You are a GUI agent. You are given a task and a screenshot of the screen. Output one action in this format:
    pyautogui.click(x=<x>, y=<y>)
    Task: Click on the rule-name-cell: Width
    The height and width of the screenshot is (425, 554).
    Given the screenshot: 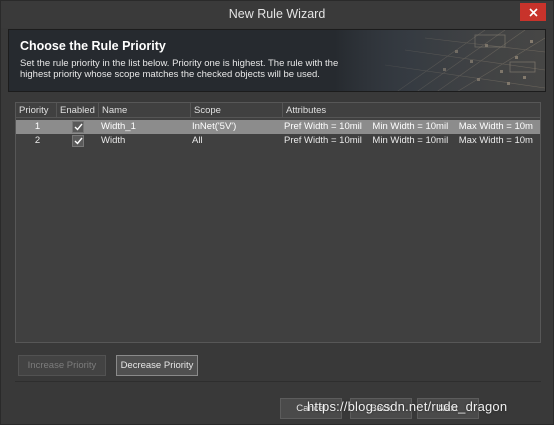 What is the action you would take?
    pyautogui.click(x=113, y=140)
    